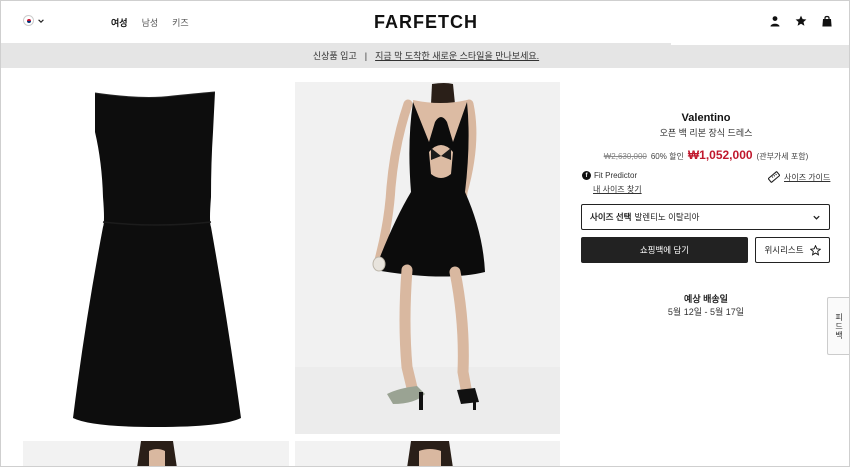 This screenshot has width=850, height=467. I want to click on feedback-tab: 피드백, so click(838, 326).